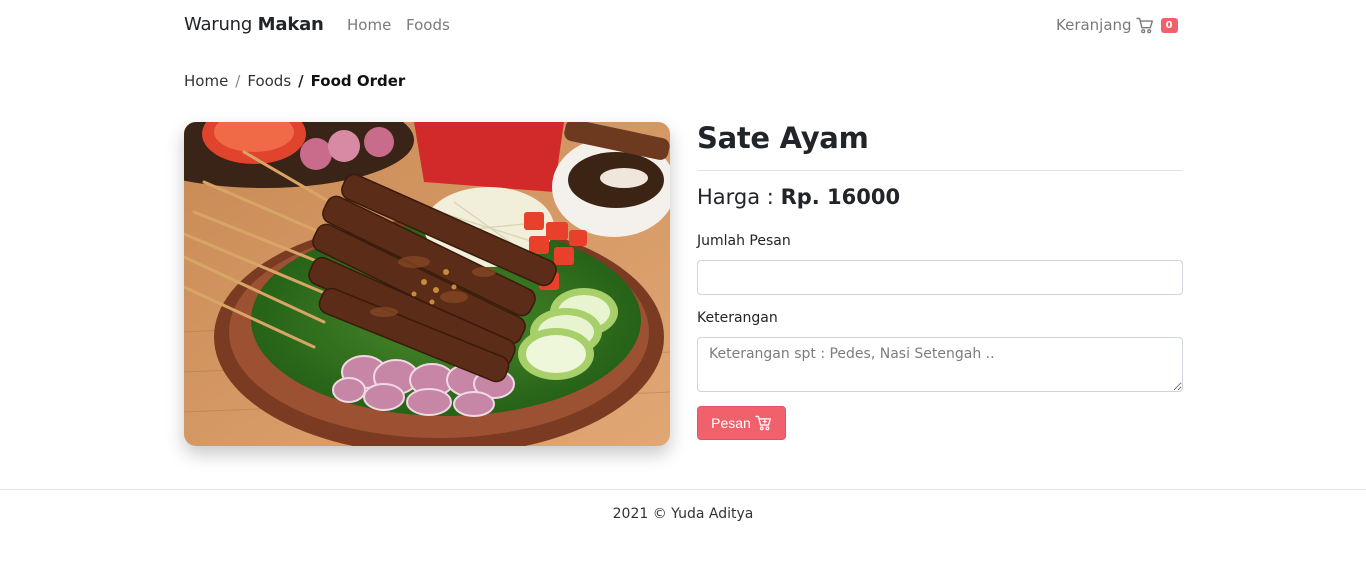 This screenshot has width=1366, height=576. What do you see at coordinates (735, 197) in the screenshot?
I see `price-label: Harga :` at bounding box center [735, 197].